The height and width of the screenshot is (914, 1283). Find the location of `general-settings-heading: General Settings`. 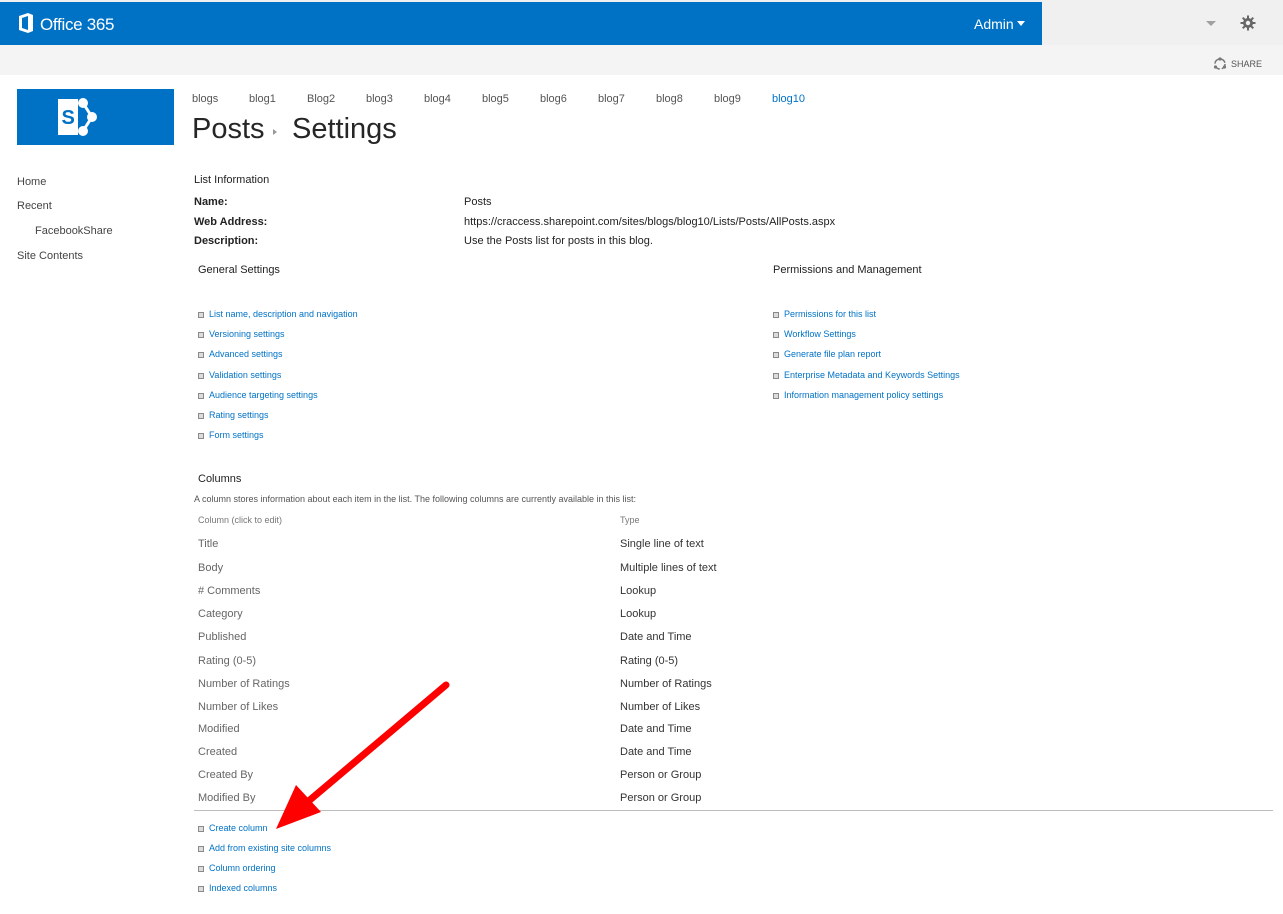

general-settings-heading: General Settings is located at coordinates (239, 270).